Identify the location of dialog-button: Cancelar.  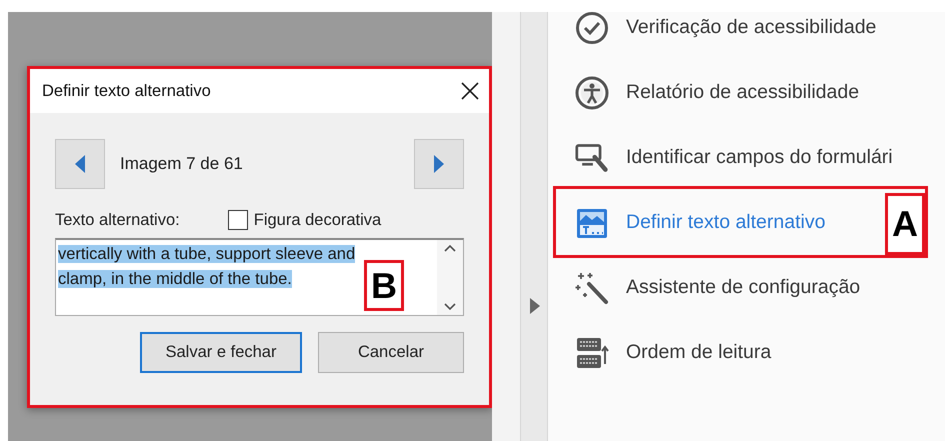
(391, 352).